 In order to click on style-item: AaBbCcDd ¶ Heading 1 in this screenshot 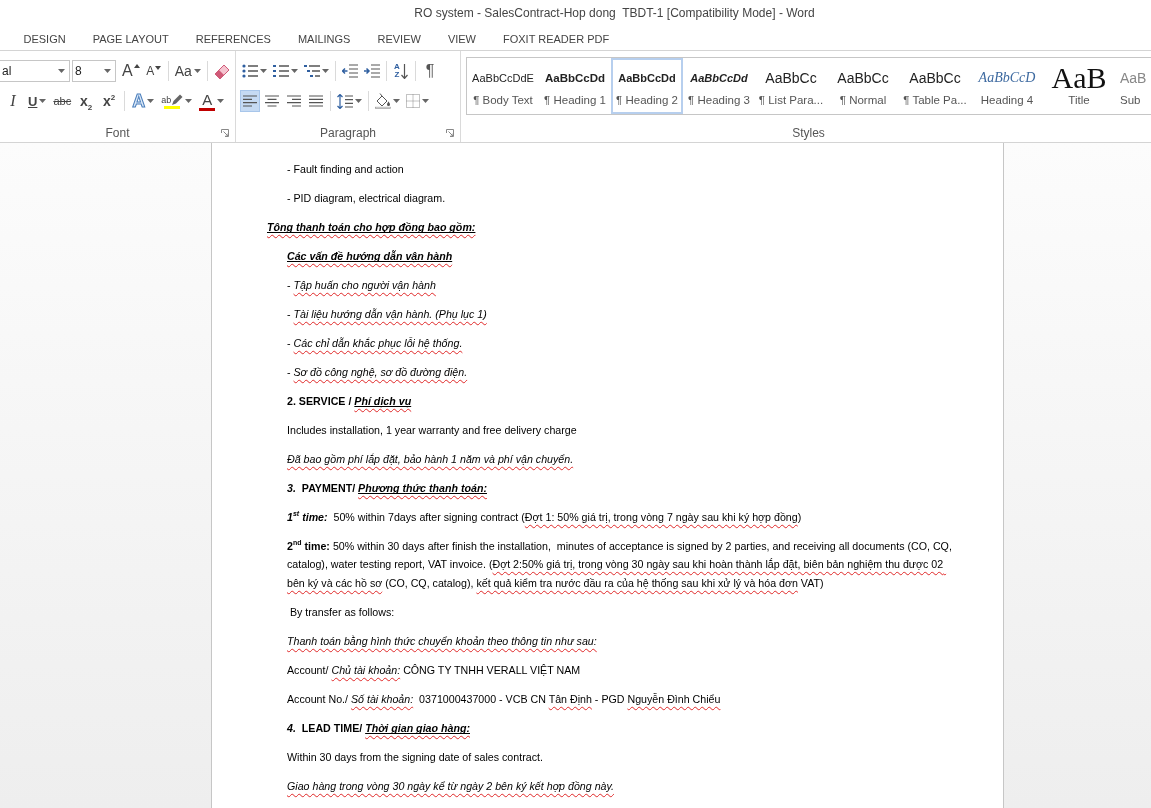, I will do `click(575, 86)`.